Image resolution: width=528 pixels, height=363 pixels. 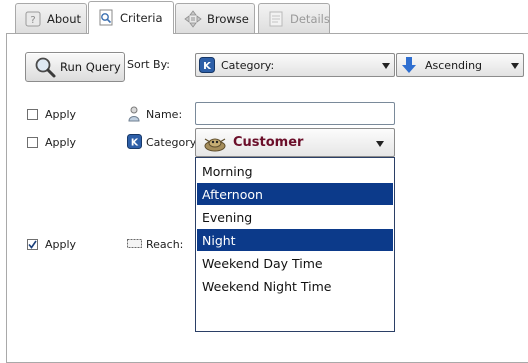 What do you see at coordinates (165, 244) in the screenshot?
I see `reach-field-label: Reach:` at bounding box center [165, 244].